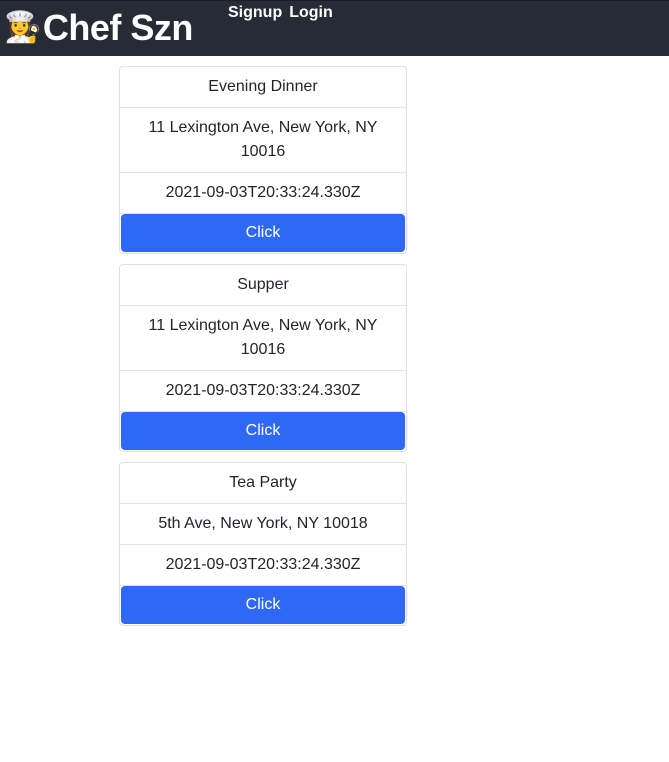  What do you see at coordinates (263, 285) in the screenshot?
I see `event-title: Supper` at bounding box center [263, 285].